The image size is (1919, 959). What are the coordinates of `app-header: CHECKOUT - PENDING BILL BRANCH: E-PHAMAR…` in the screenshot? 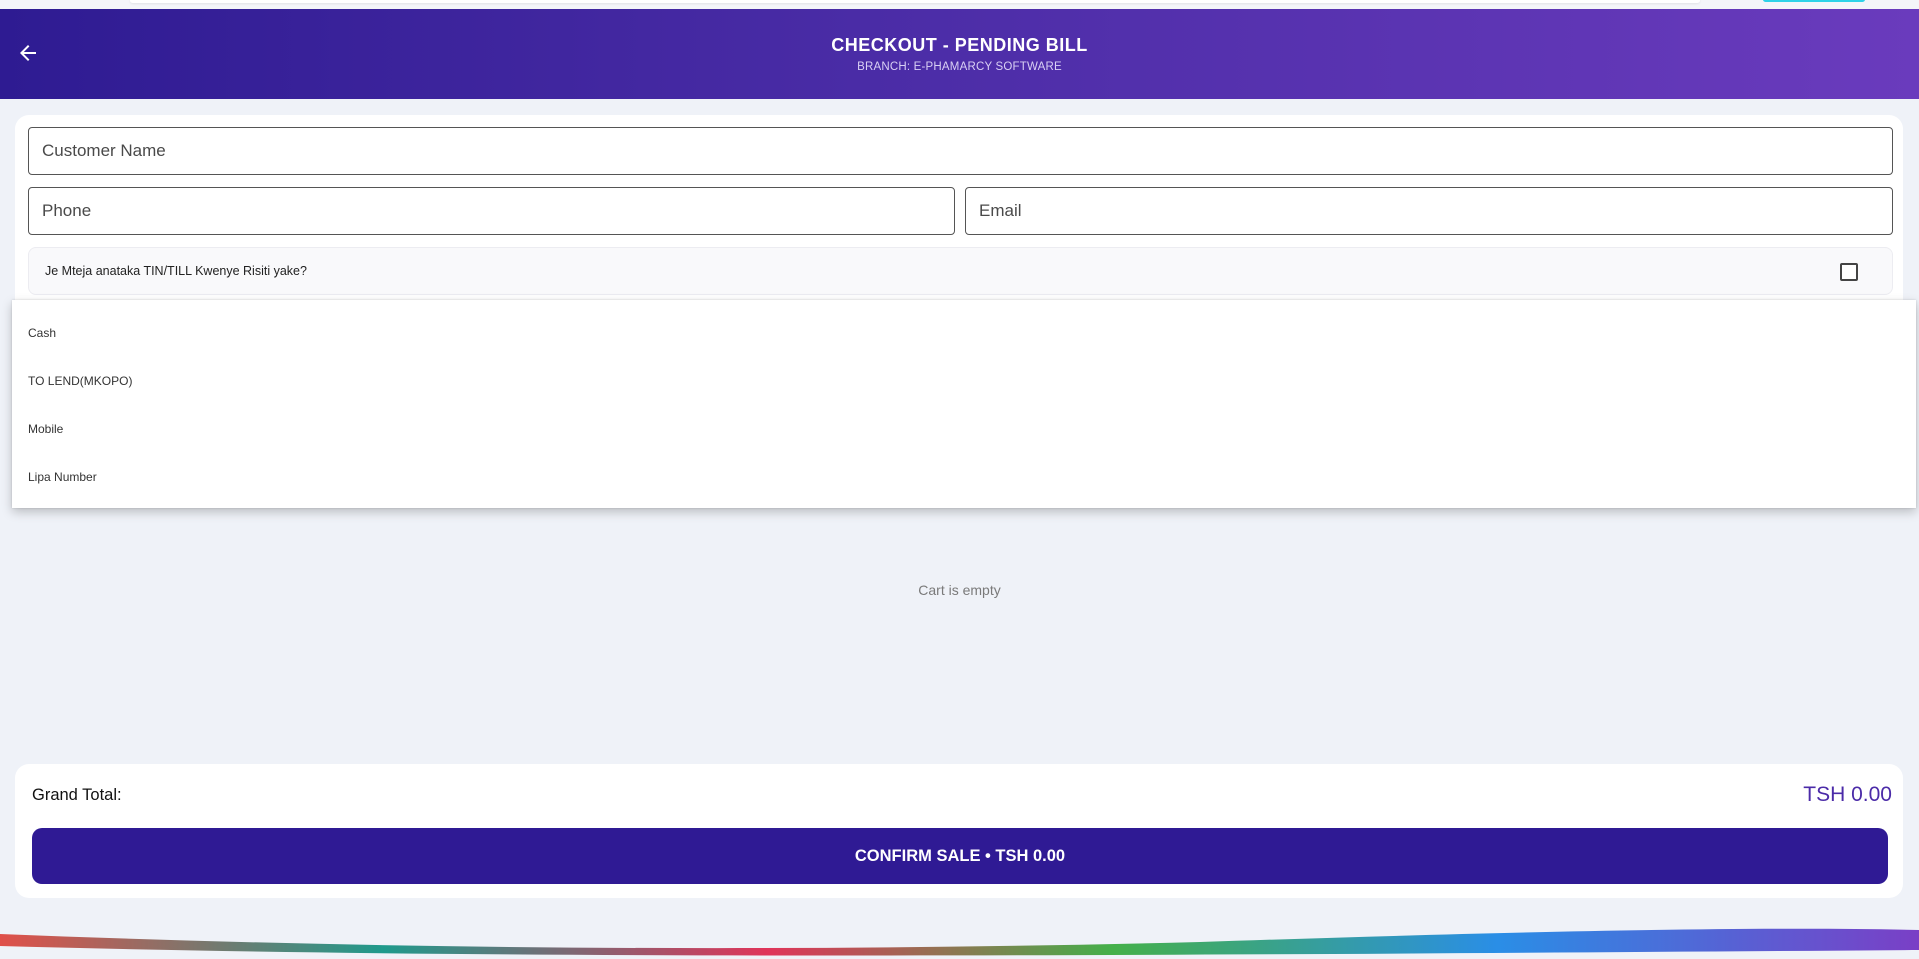 It's located at (959, 54).